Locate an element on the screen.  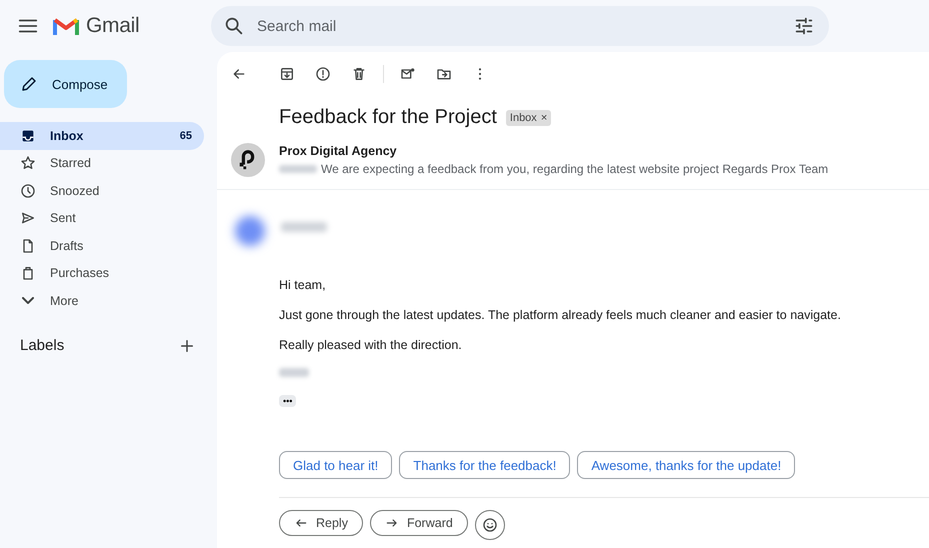
inbox-icon is located at coordinates (28, 136).